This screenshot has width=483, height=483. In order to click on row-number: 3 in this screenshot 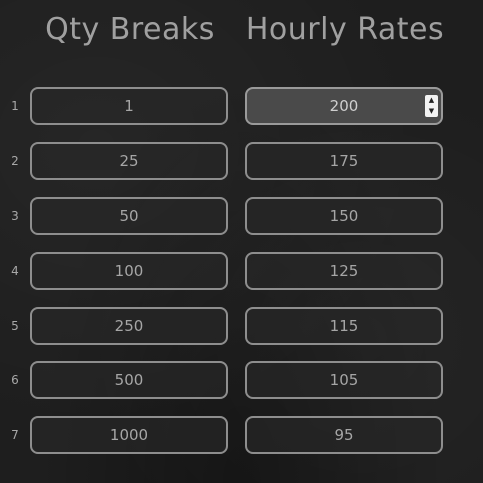, I will do `click(15, 216)`.